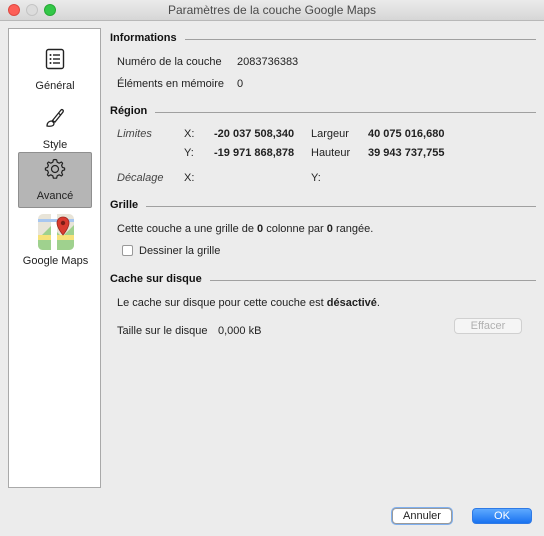 This screenshot has height=536, width=544. I want to click on grid-text-middle: colonne par, so click(295, 229).